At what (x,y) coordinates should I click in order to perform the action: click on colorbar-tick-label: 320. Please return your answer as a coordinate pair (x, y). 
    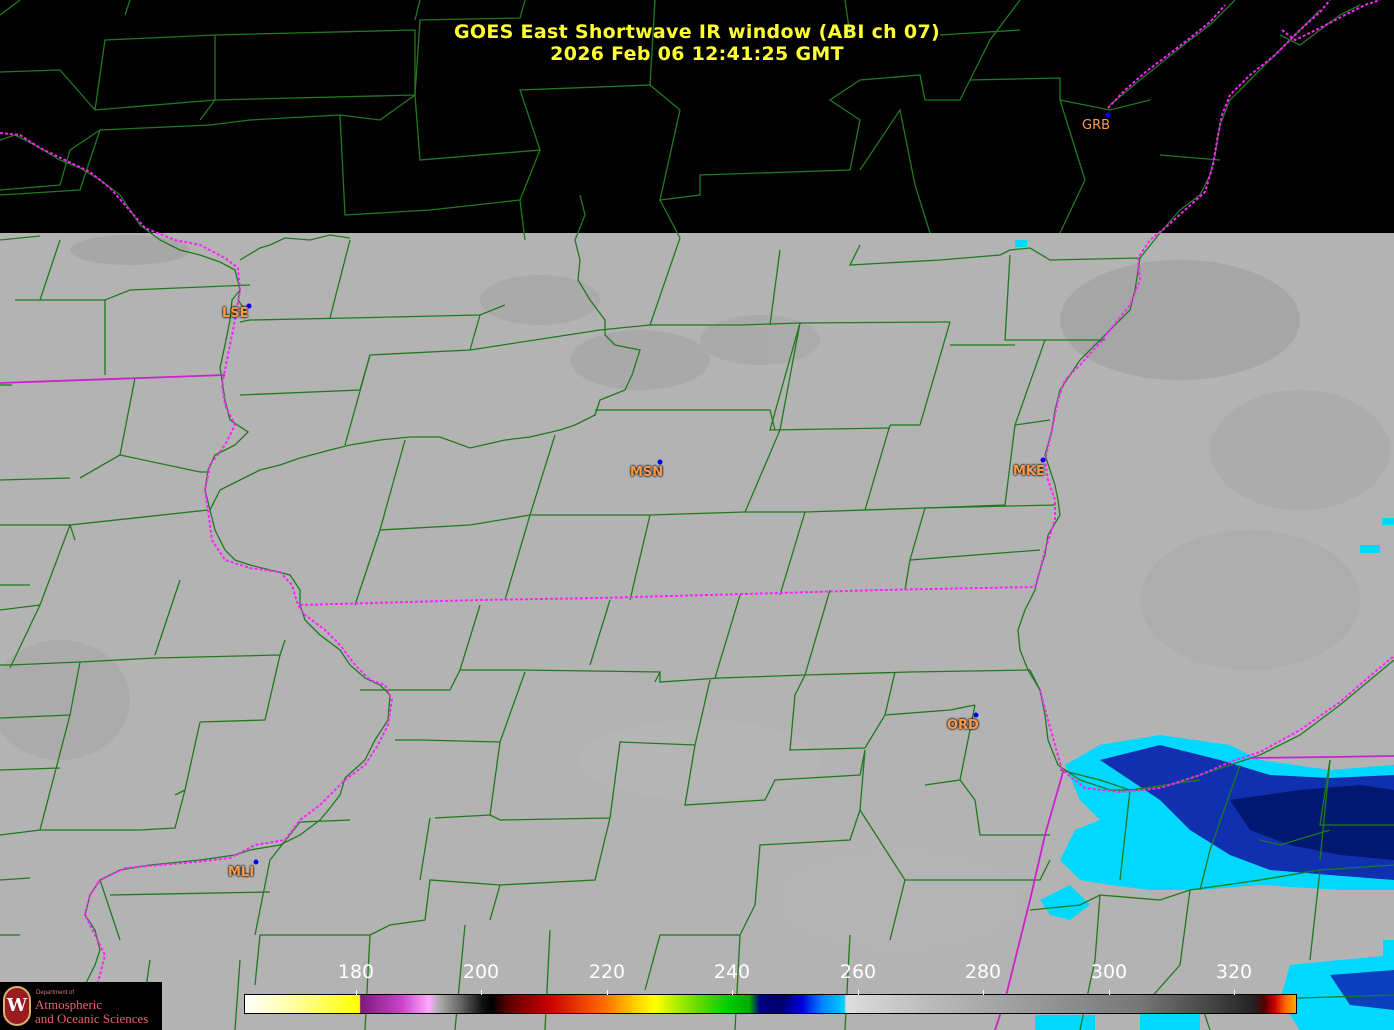
    Looking at the image, I should click on (1234, 972).